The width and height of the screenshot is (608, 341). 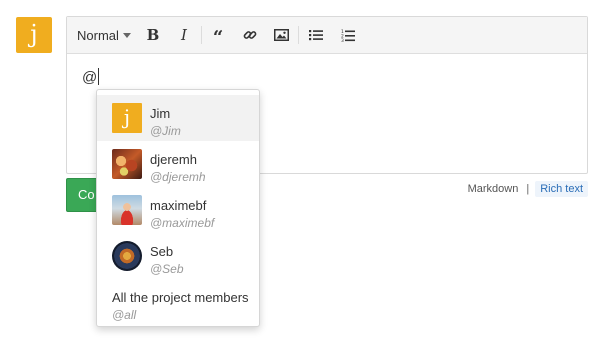 I want to click on quote-button: “, so click(x=218, y=35).